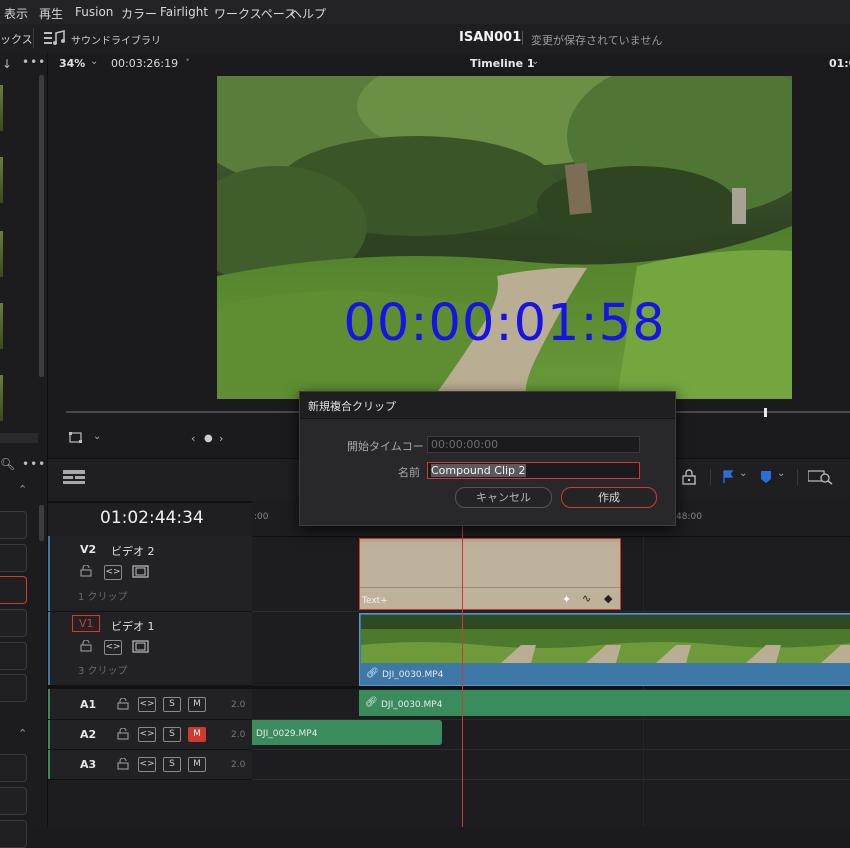 The height and width of the screenshot is (848, 850). What do you see at coordinates (533, 470) in the screenshot?
I see `clip-name-input: Compound Clip 2` at bounding box center [533, 470].